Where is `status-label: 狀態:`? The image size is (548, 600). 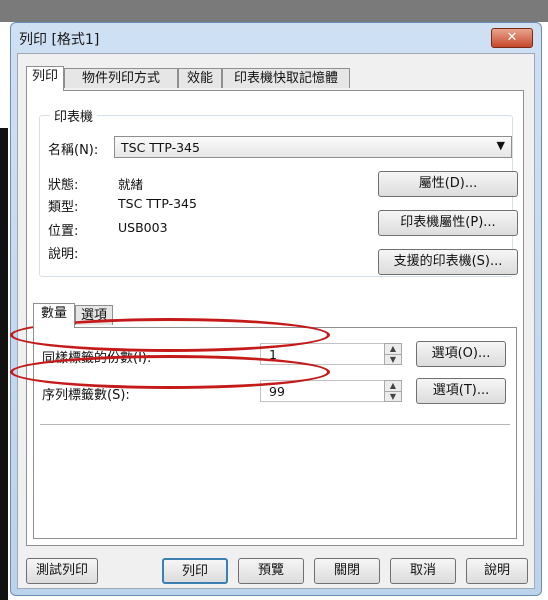
status-label: 狀態: is located at coordinates (63, 185).